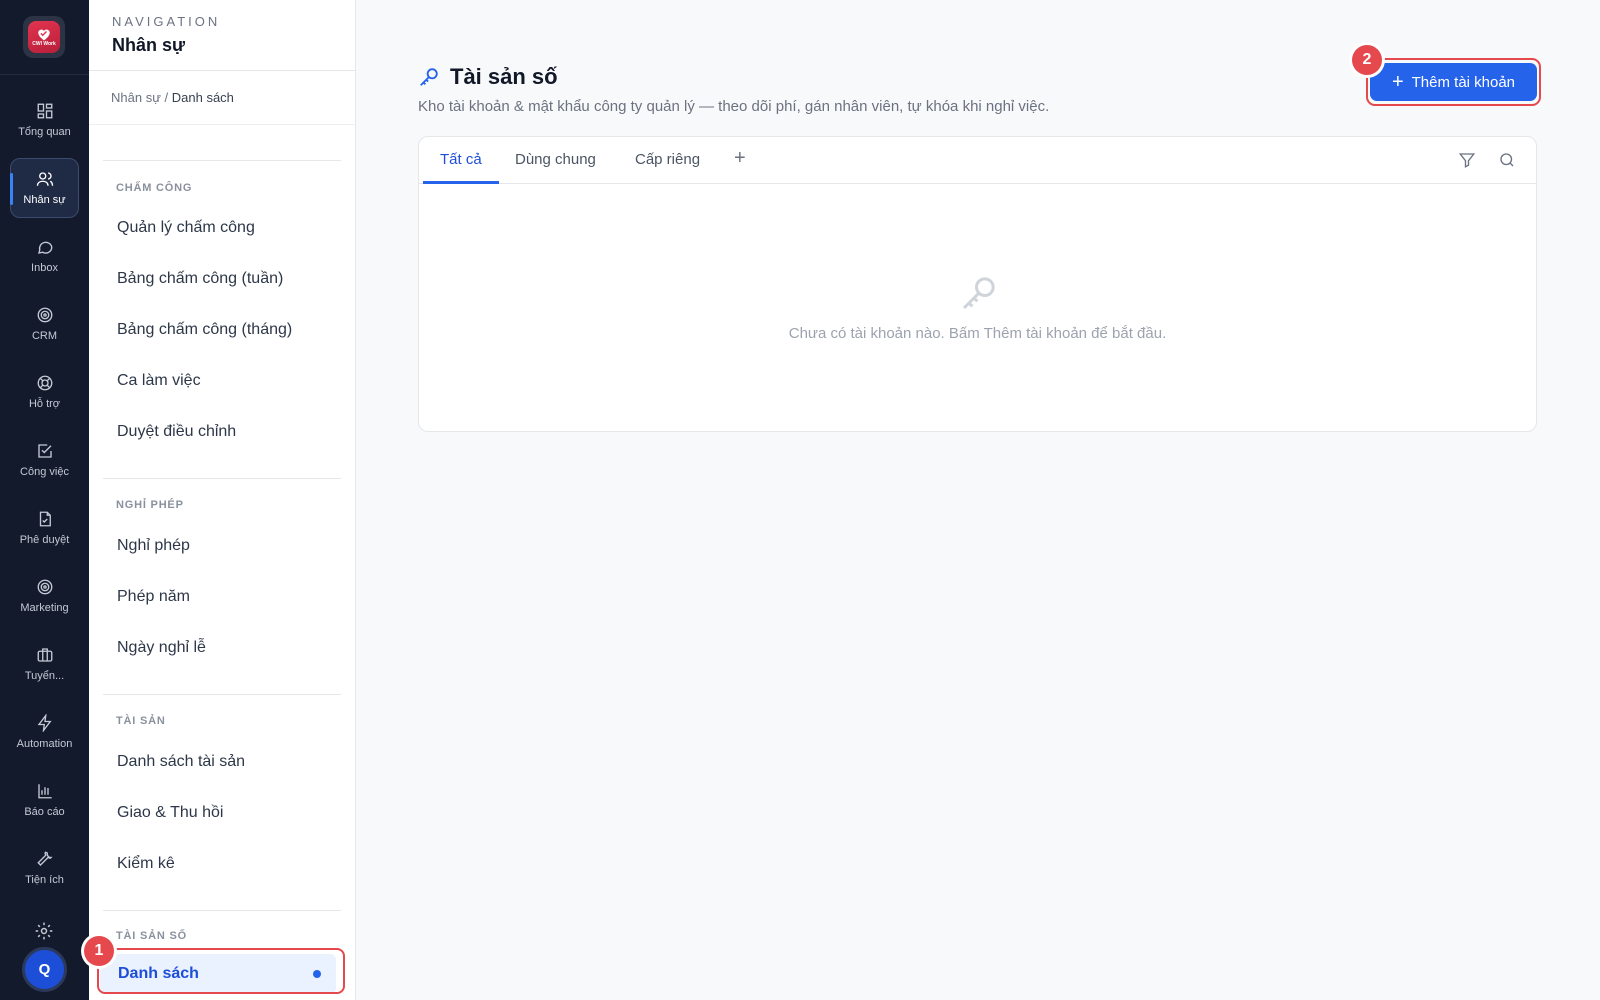 Image resolution: width=1600 pixels, height=1000 pixels. I want to click on nav-item-bang-cham-cong-tuan: Bảng chấm công (tuần), so click(200, 279).